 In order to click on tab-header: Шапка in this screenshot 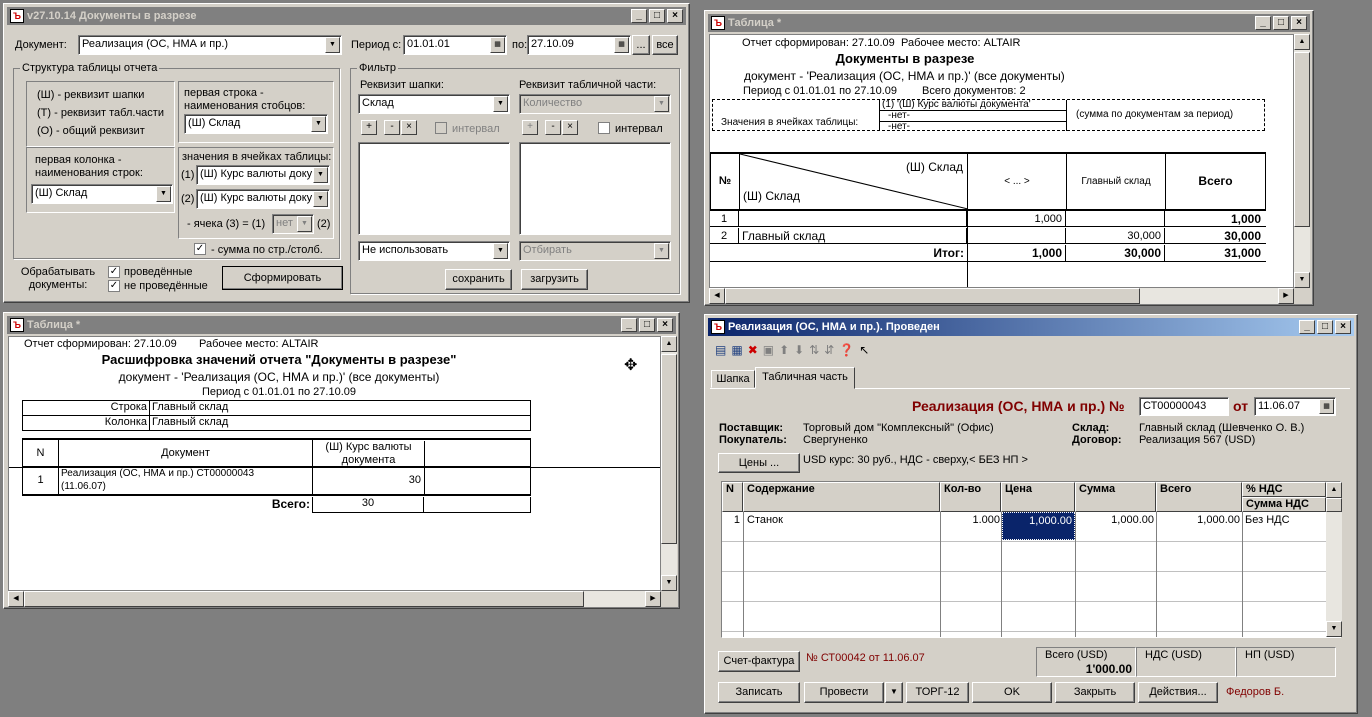, I will do `click(733, 379)`.